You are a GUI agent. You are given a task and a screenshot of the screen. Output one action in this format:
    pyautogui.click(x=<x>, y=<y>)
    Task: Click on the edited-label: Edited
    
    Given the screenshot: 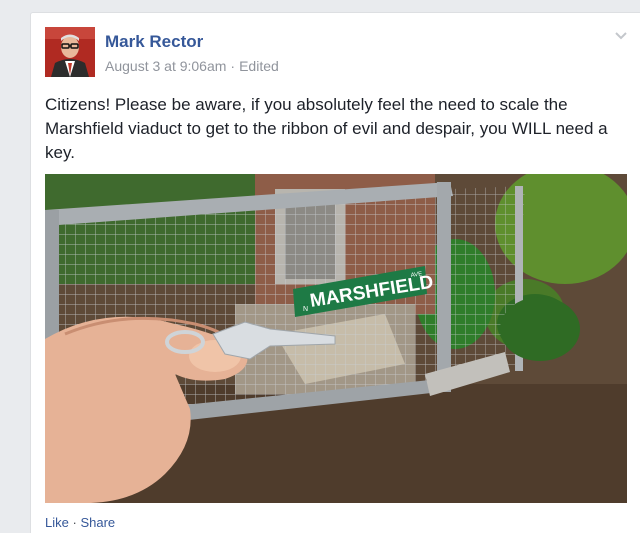 What is the action you would take?
    pyautogui.click(x=259, y=66)
    